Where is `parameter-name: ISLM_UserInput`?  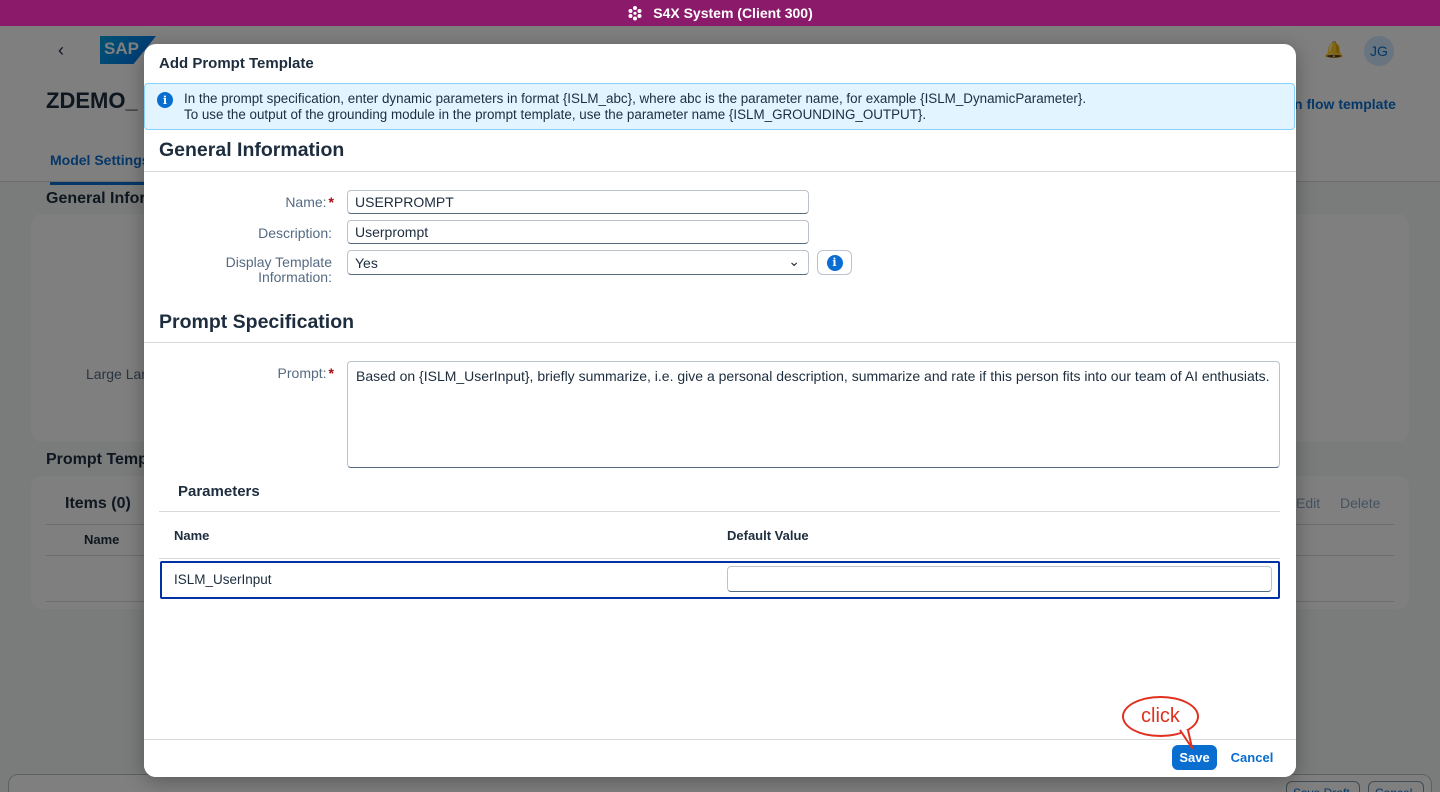 parameter-name: ISLM_UserInput is located at coordinates (223, 579).